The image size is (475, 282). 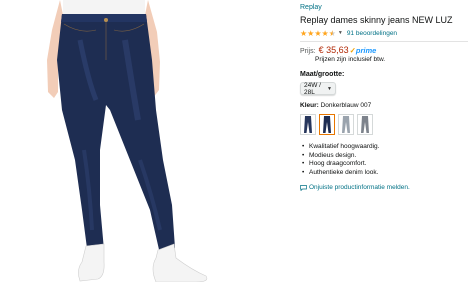 I want to click on jeans-grey-icon, so click(x=365, y=124).